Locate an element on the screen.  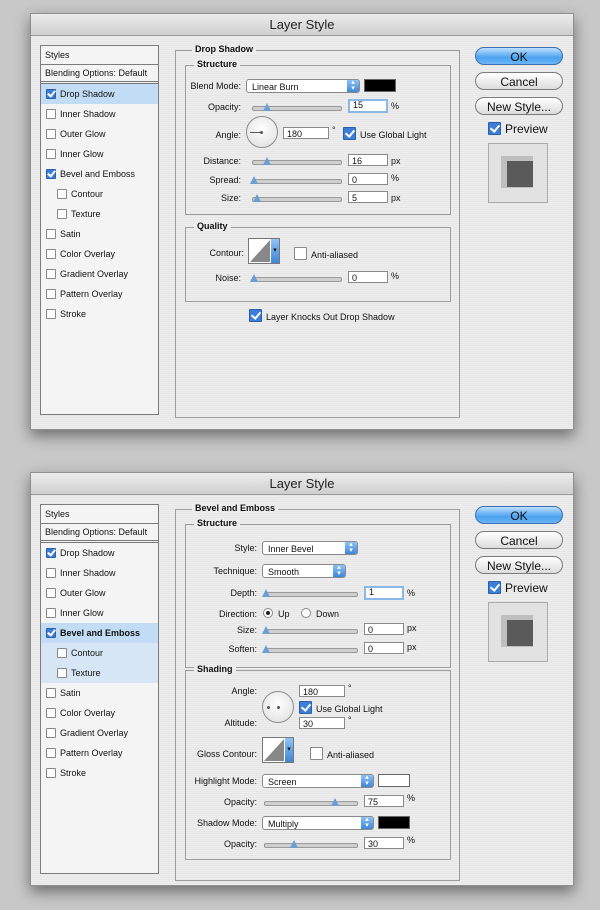
shadow-opacity-slider is located at coordinates (311, 844).